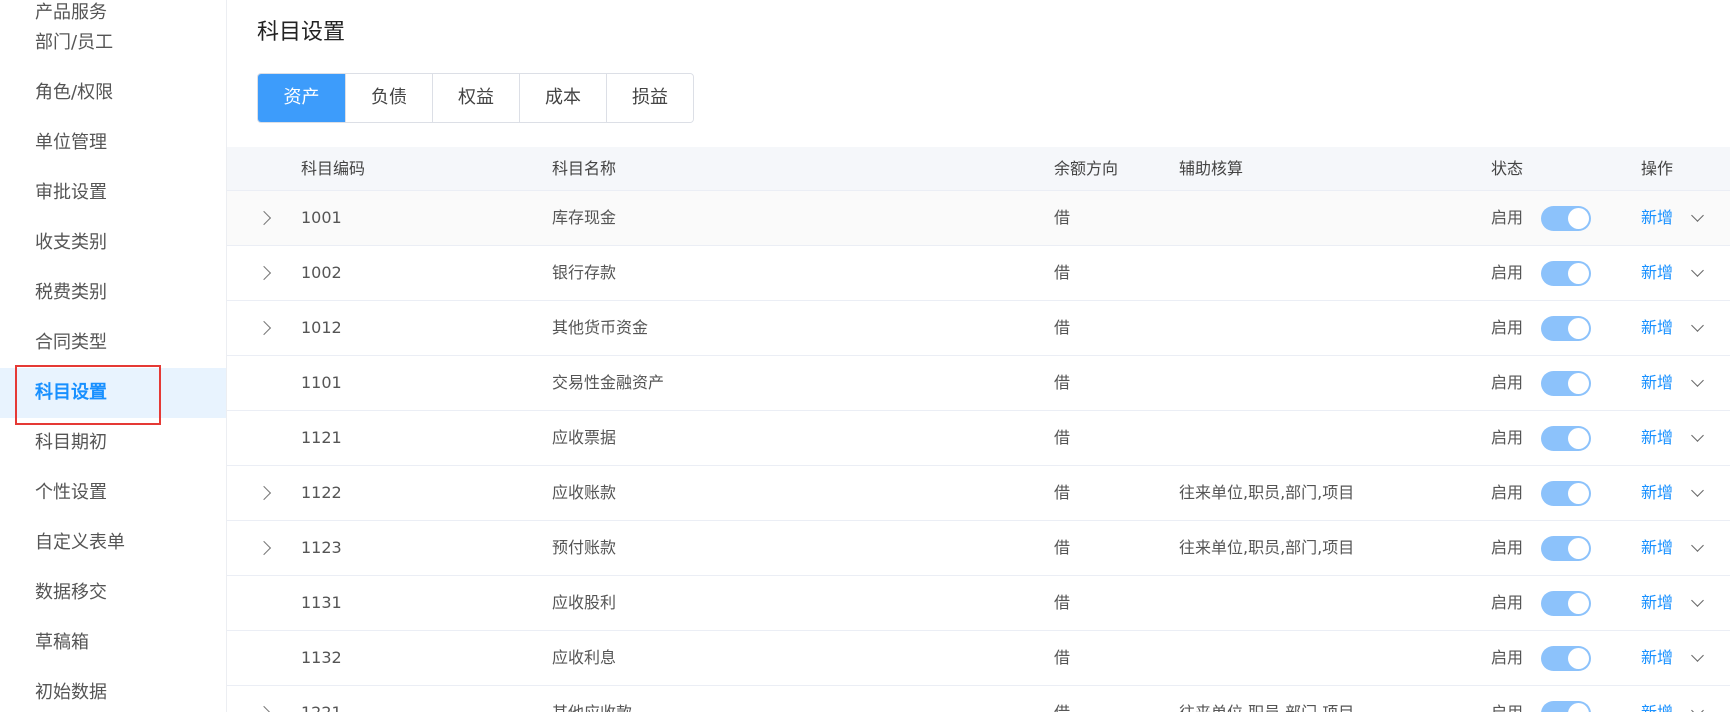  What do you see at coordinates (113, 343) in the screenshot?
I see `sidebar-item-contract-type: 合同类型` at bounding box center [113, 343].